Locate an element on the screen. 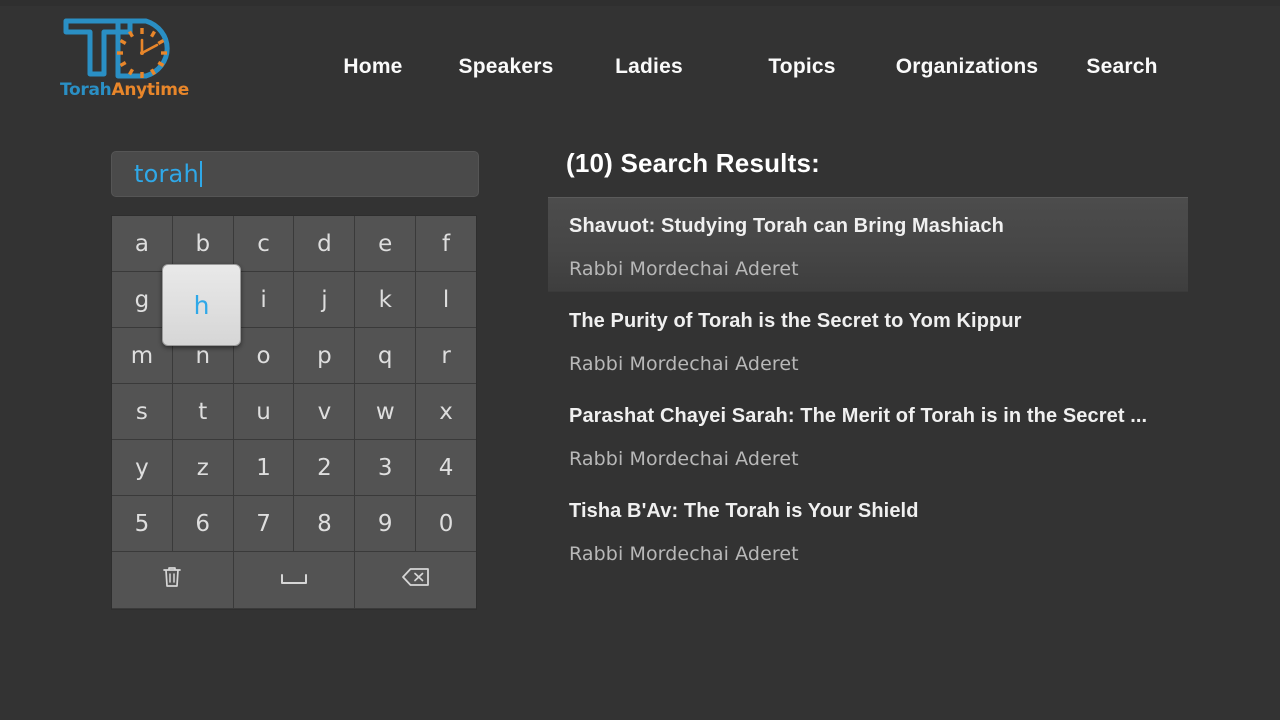 This screenshot has height=720, width=1280. trash-icon is located at coordinates (172, 580).